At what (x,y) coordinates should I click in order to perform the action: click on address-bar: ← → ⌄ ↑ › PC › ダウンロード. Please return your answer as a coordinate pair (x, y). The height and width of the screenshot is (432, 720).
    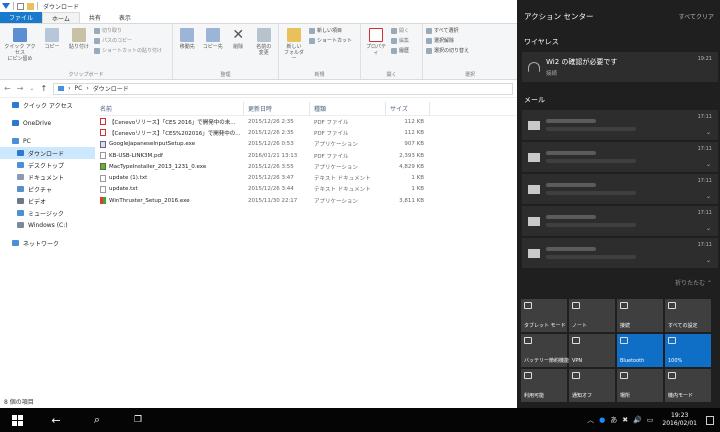
    Looking at the image, I should click on (258, 89).